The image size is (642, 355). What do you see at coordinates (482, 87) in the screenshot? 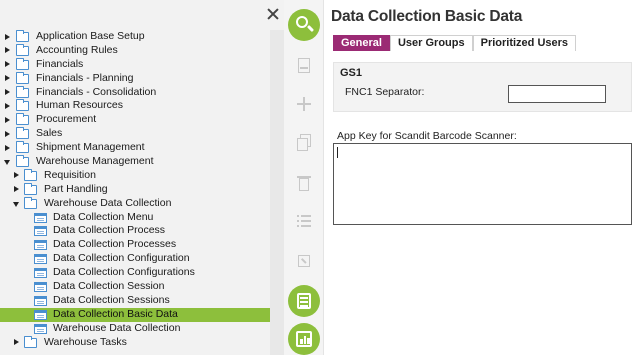
I see `gs1-group: GS1 FNC1 Separator:` at bounding box center [482, 87].